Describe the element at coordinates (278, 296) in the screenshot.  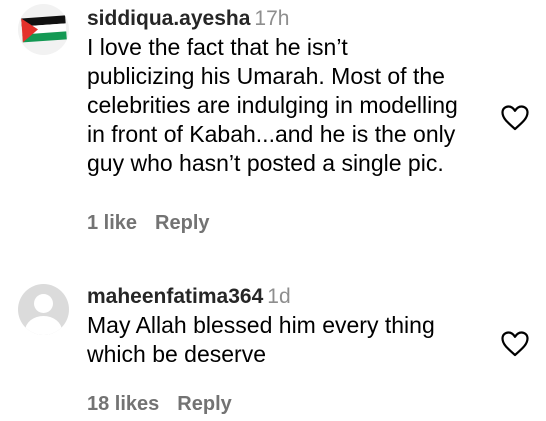
I see `comment-time: 1d` at that location.